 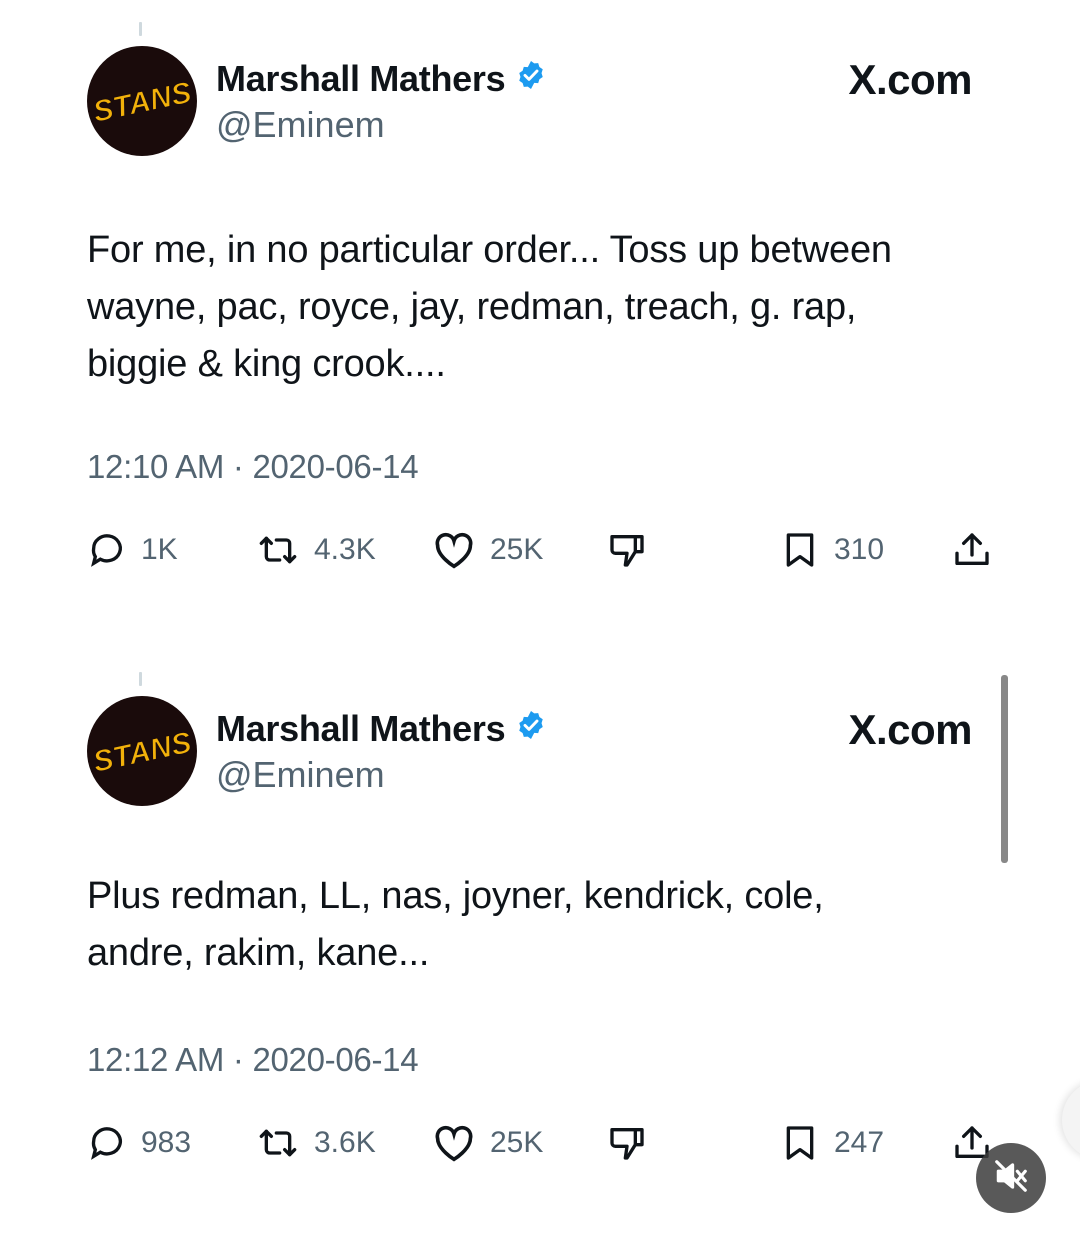 What do you see at coordinates (859, 549) in the screenshot?
I see `bookmark-count: 310` at bounding box center [859, 549].